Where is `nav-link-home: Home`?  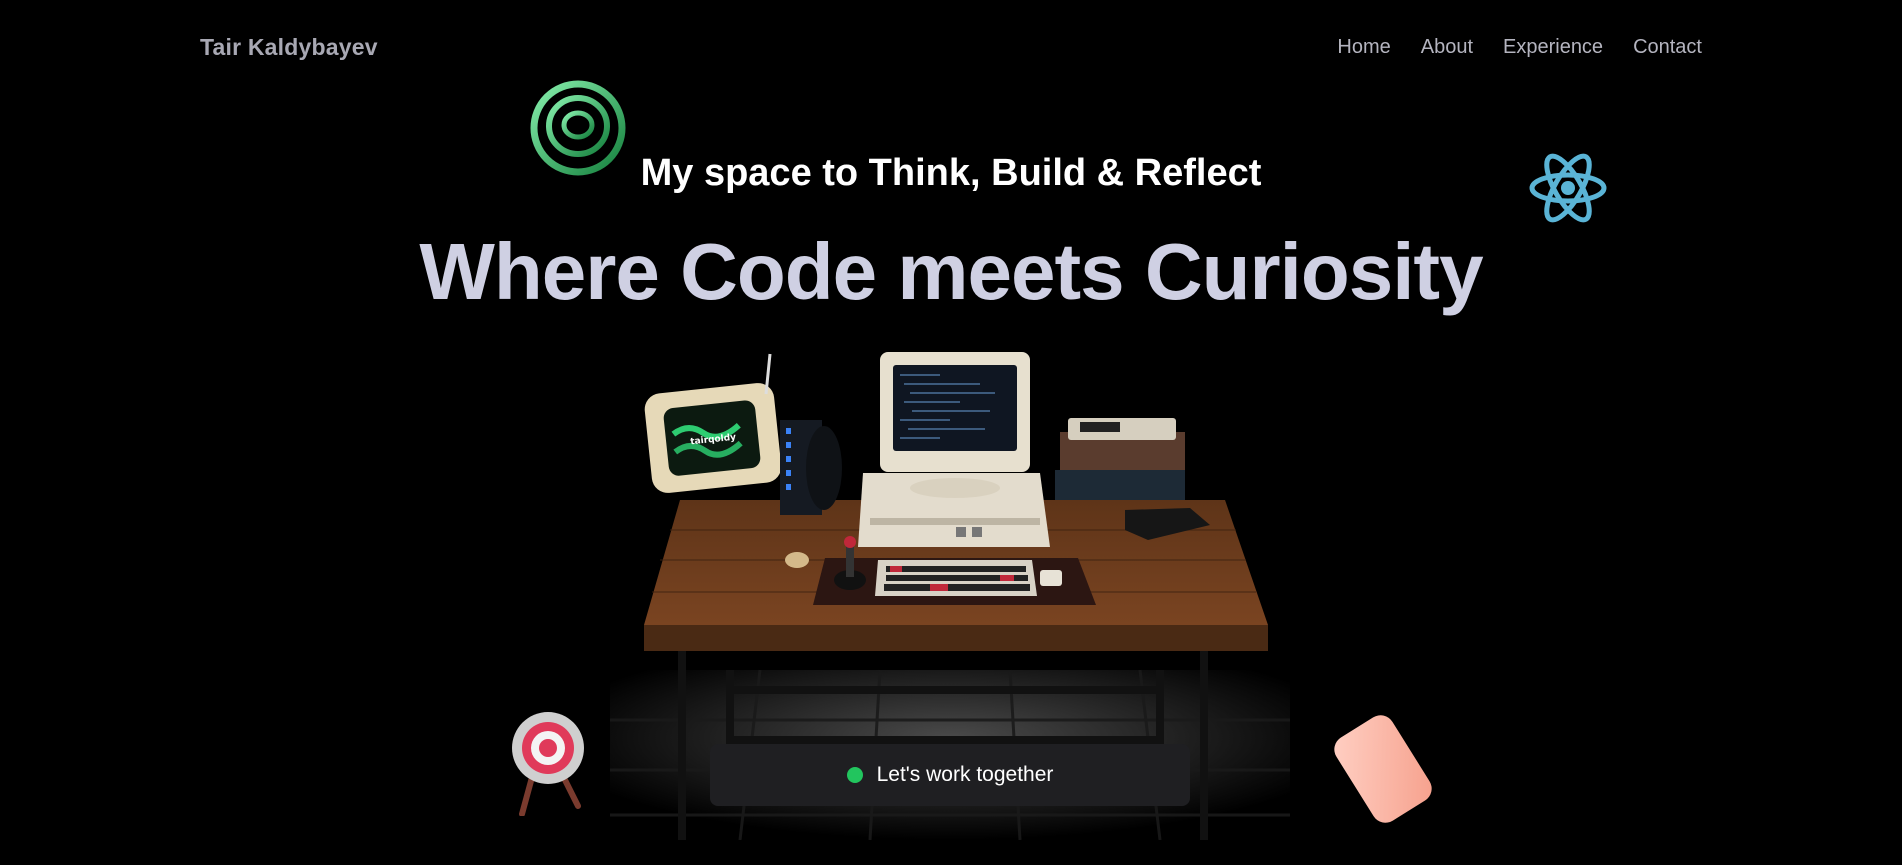 nav-link-home: Home is located at coordinates (1363, 47).